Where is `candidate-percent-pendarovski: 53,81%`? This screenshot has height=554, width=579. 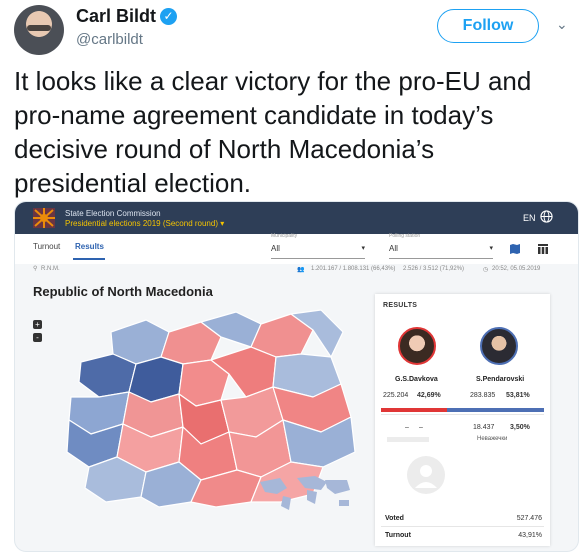
candidate-percent-pendarovski: 53,81% is located at coordinates (518, 395).